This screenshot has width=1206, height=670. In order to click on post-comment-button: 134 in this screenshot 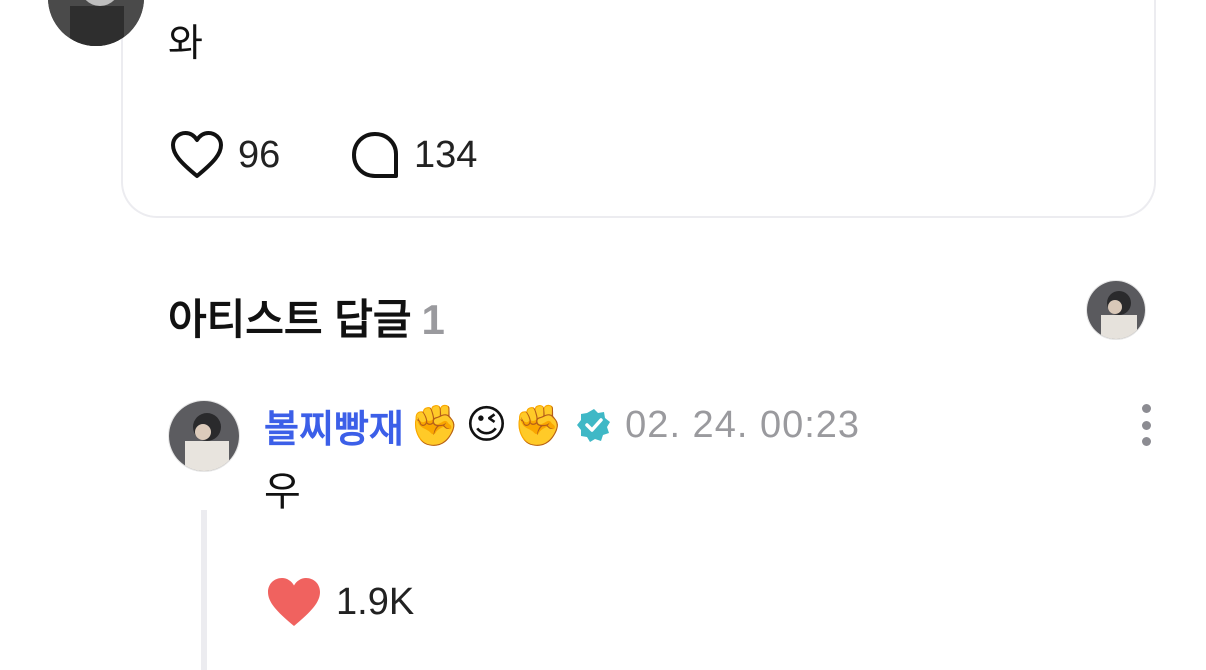, I will do `click(413, 155)`.